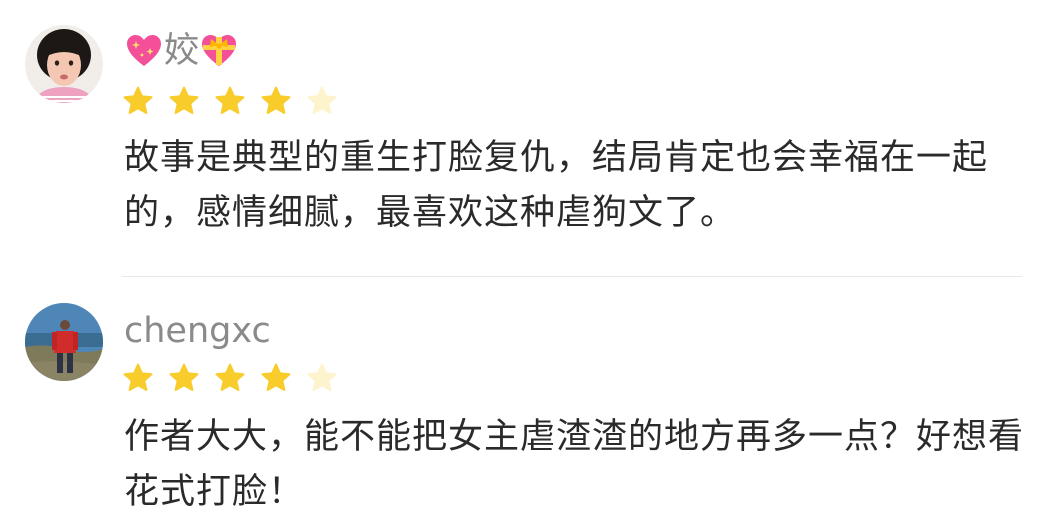  What do you see at coordinates (430, 213) in the screenshot?
I see `comment-line: 的，感情细腻，最喜欢这种虐狗文了。` at bounding box center [430, 213].